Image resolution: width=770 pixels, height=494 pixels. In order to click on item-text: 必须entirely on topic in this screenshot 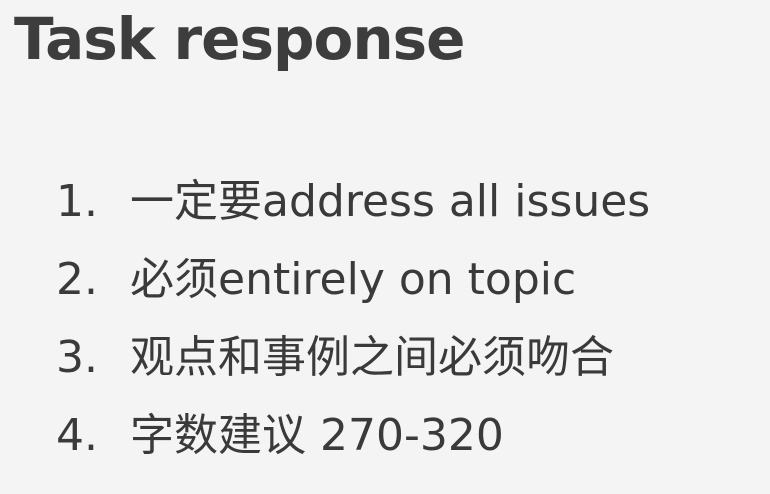, I will do `click(353, 279)`.